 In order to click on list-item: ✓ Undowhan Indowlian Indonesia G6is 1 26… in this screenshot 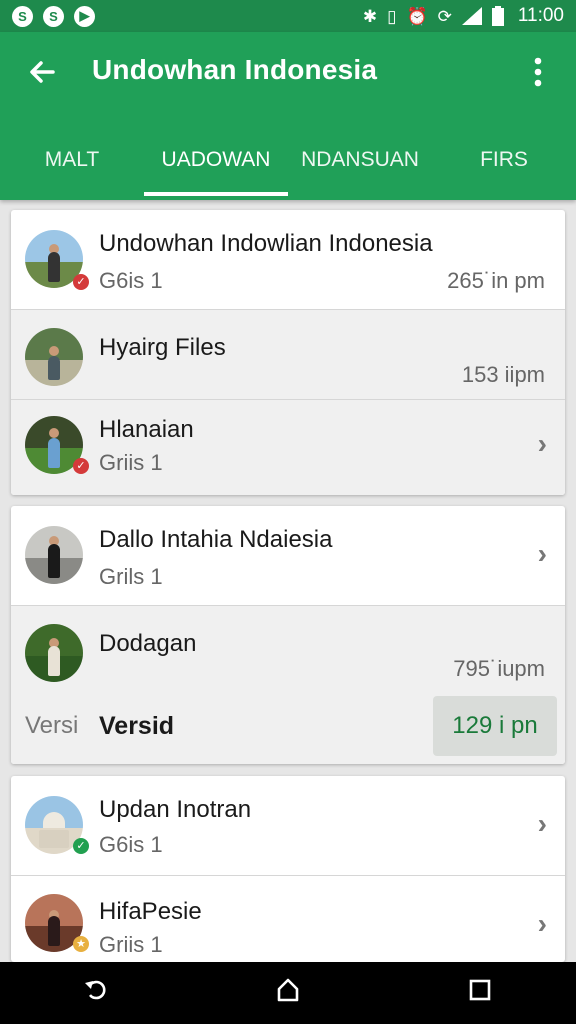, I will do `click(288, 260)`.